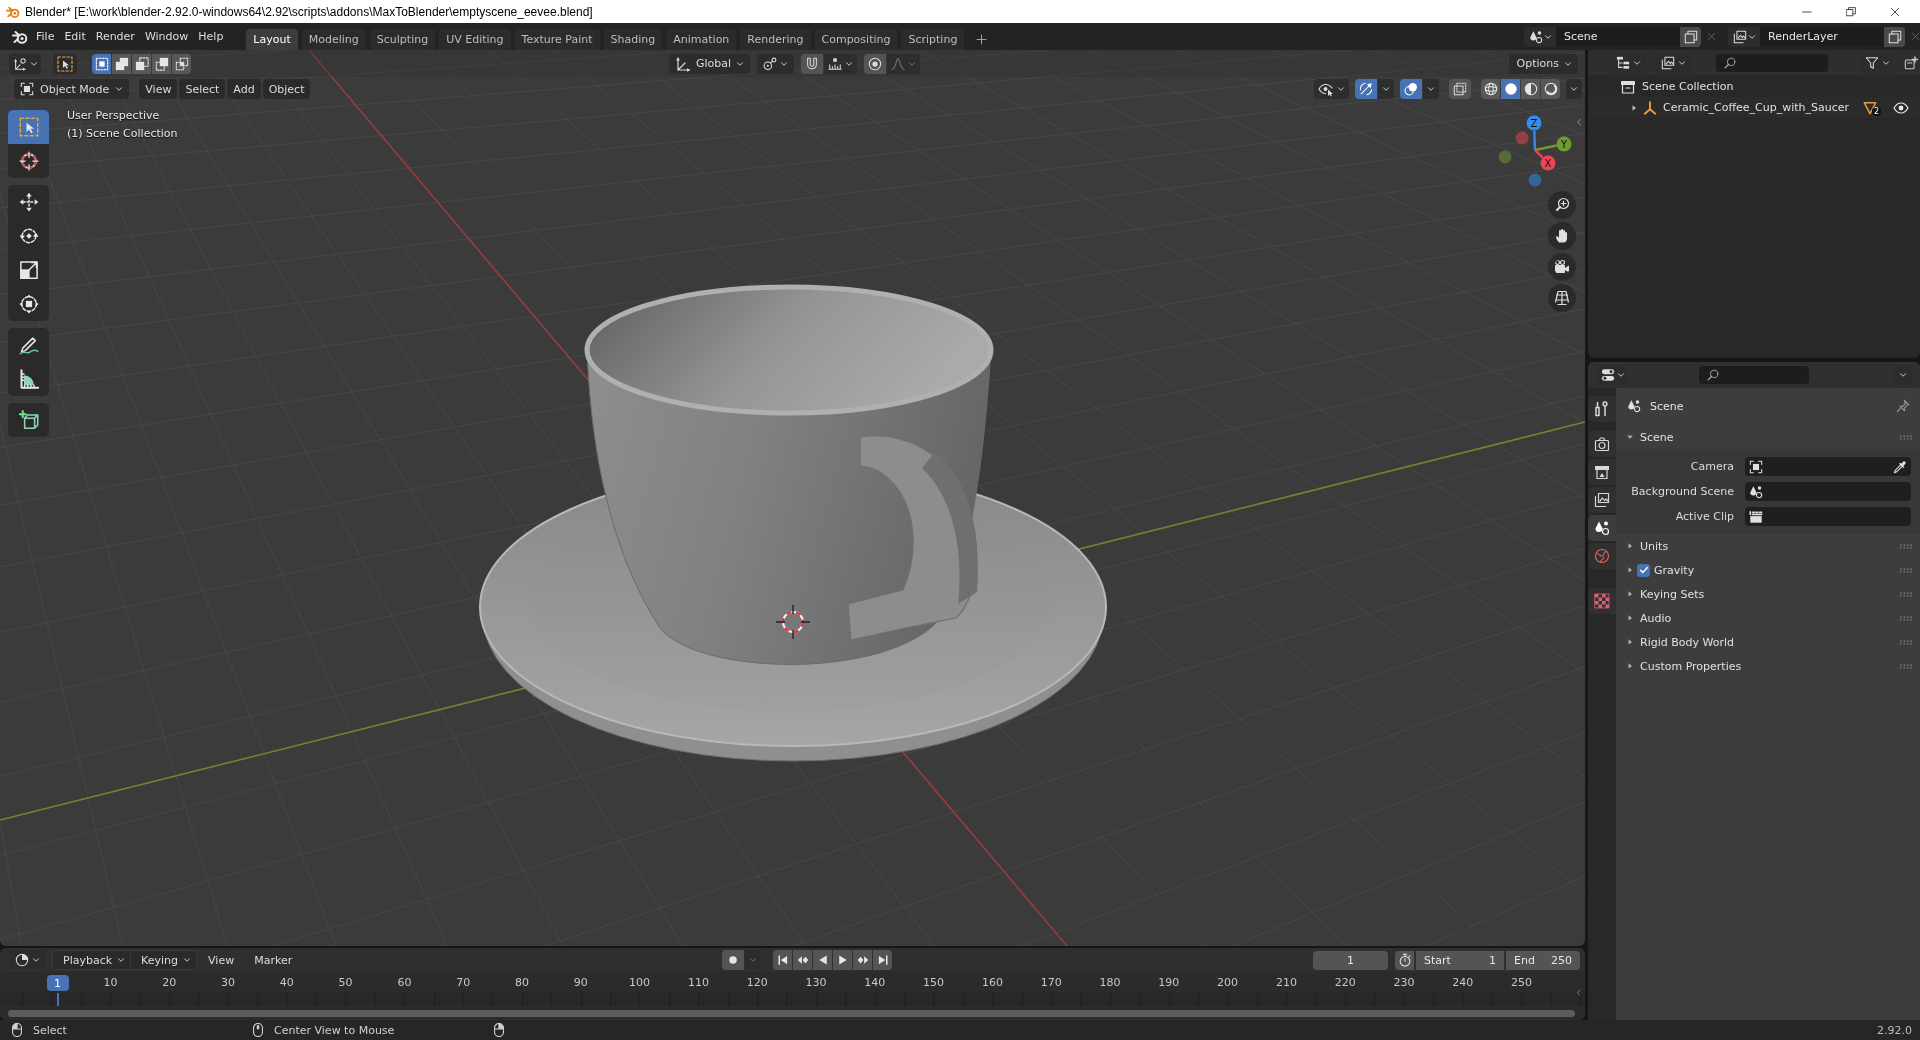 This screenshot has width=1920, height=1040. I want to click on restore-icon, so click(1851, 11).